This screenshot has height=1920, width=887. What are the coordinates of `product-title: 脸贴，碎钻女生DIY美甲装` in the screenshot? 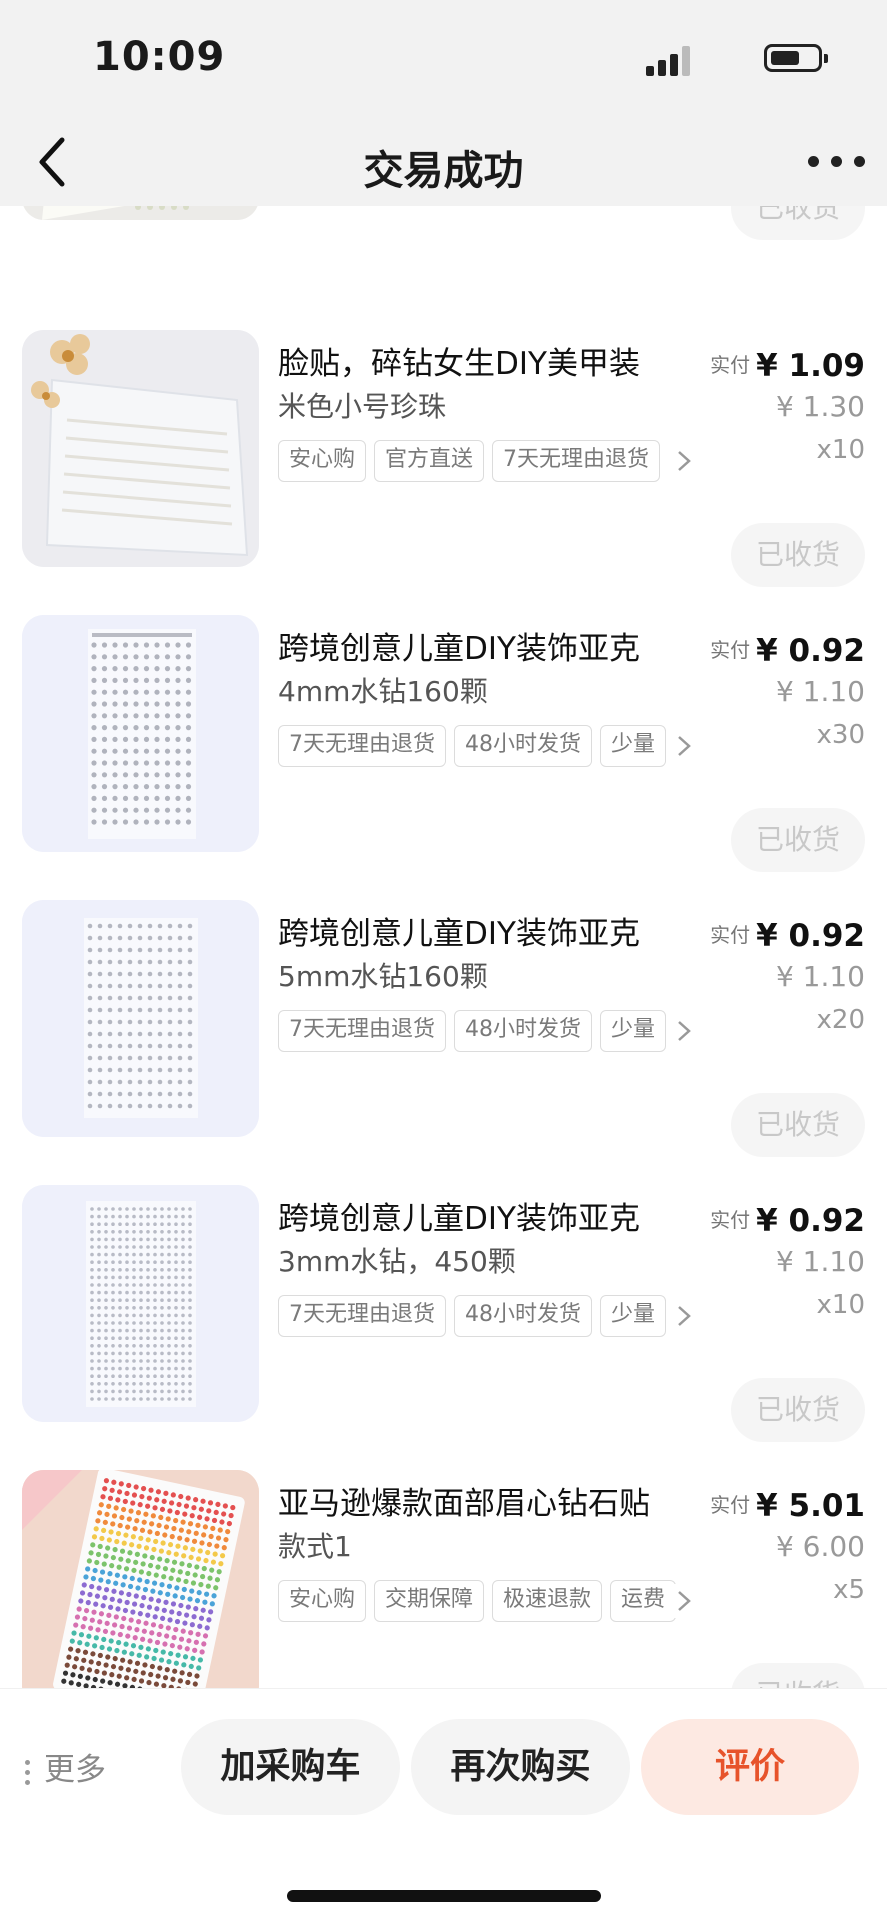 It's located at (480, 364).